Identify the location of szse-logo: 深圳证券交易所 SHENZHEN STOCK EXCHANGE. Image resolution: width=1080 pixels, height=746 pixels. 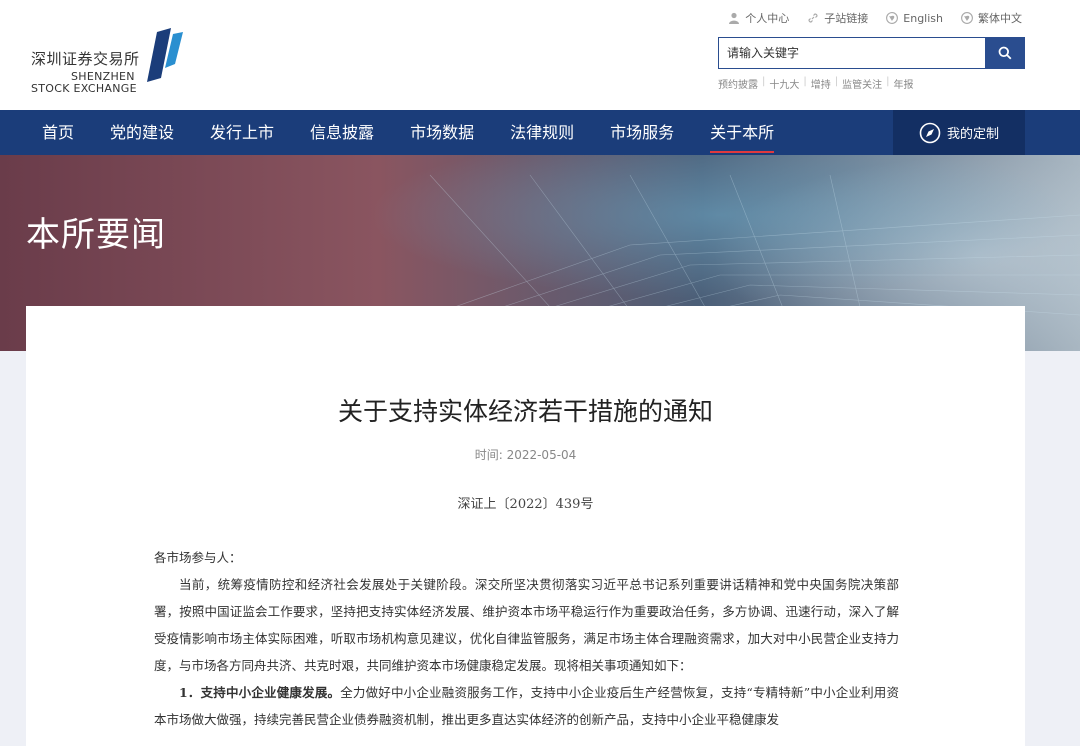
(111, 62).